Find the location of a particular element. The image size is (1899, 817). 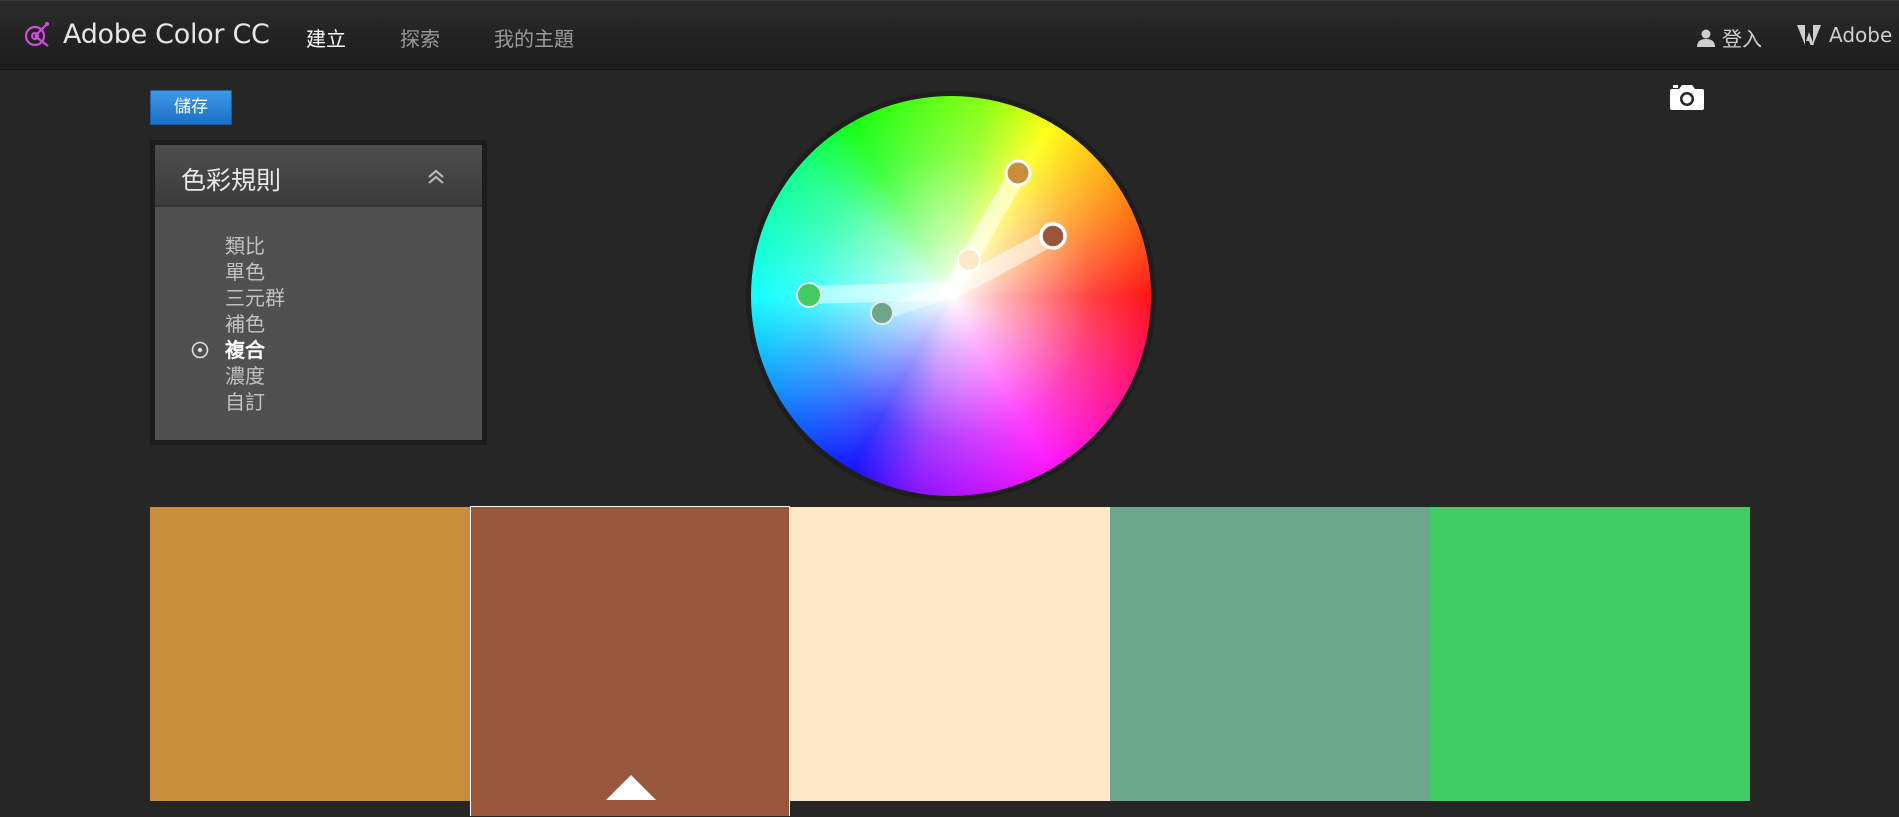

nav-create: 建立 is located at coordinates (326, 37).